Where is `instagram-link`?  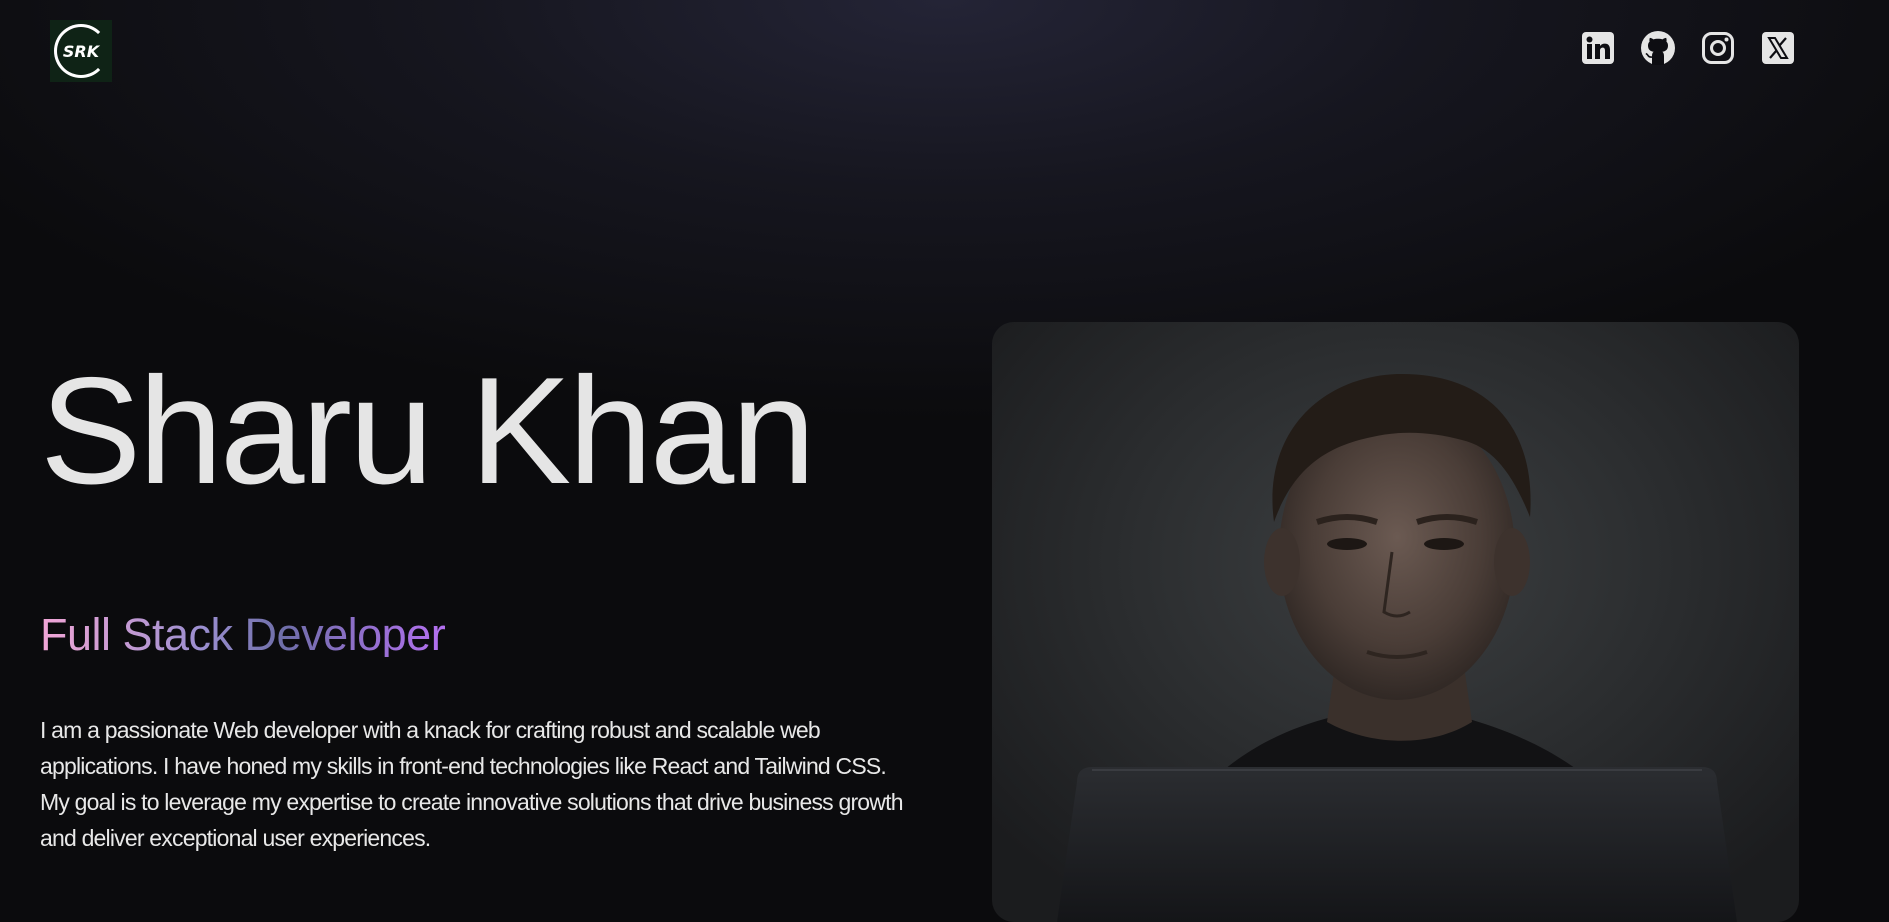 instagram-link is located at coordinates (1718, 48).